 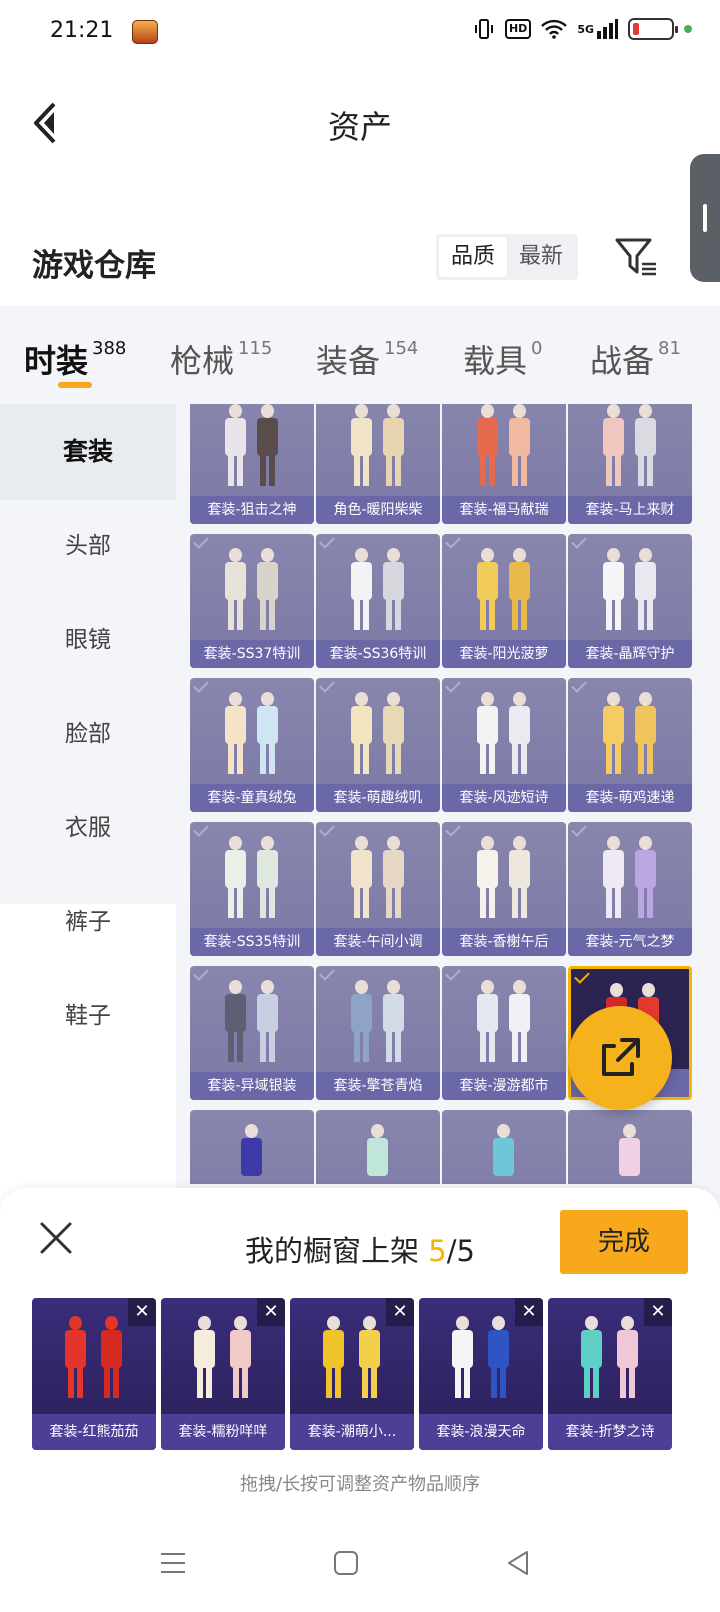 What do you see at coordinates (346, 1563) in the screenshot?
I see `home-icon` at bounding box center [346, 1563].